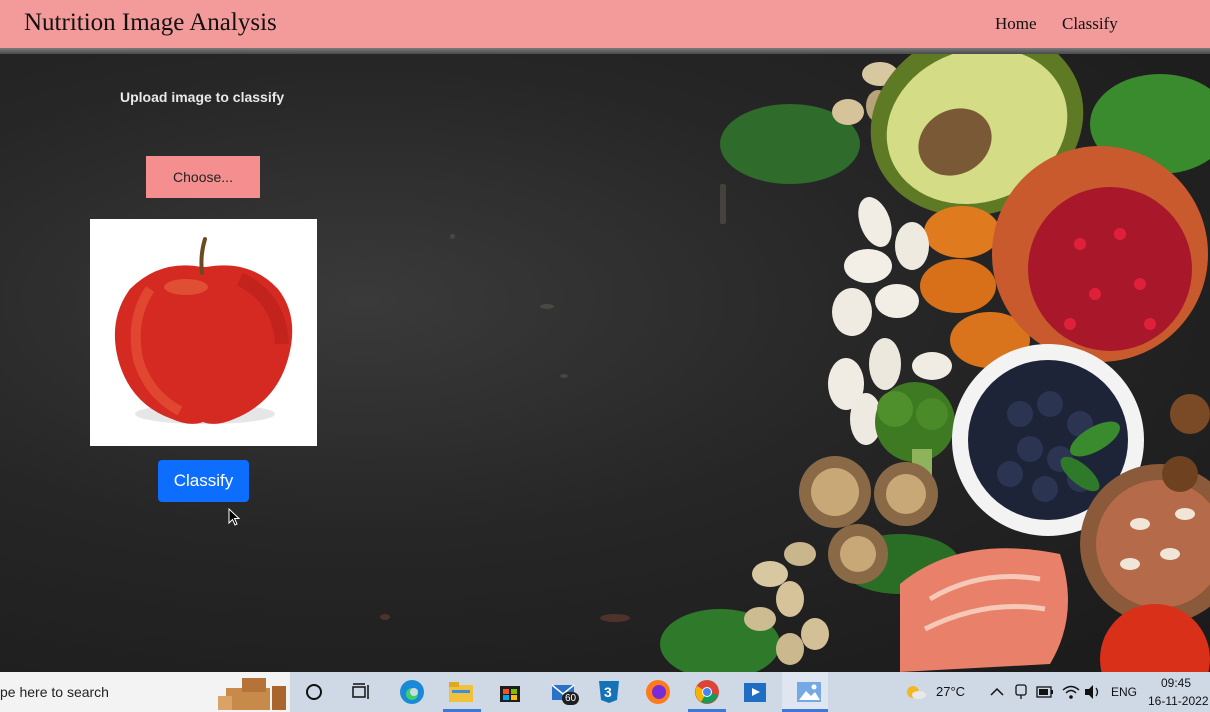  Describe the element at coordinates (756, 692) in the screenshot. I see `video-editor-icon` at that location.